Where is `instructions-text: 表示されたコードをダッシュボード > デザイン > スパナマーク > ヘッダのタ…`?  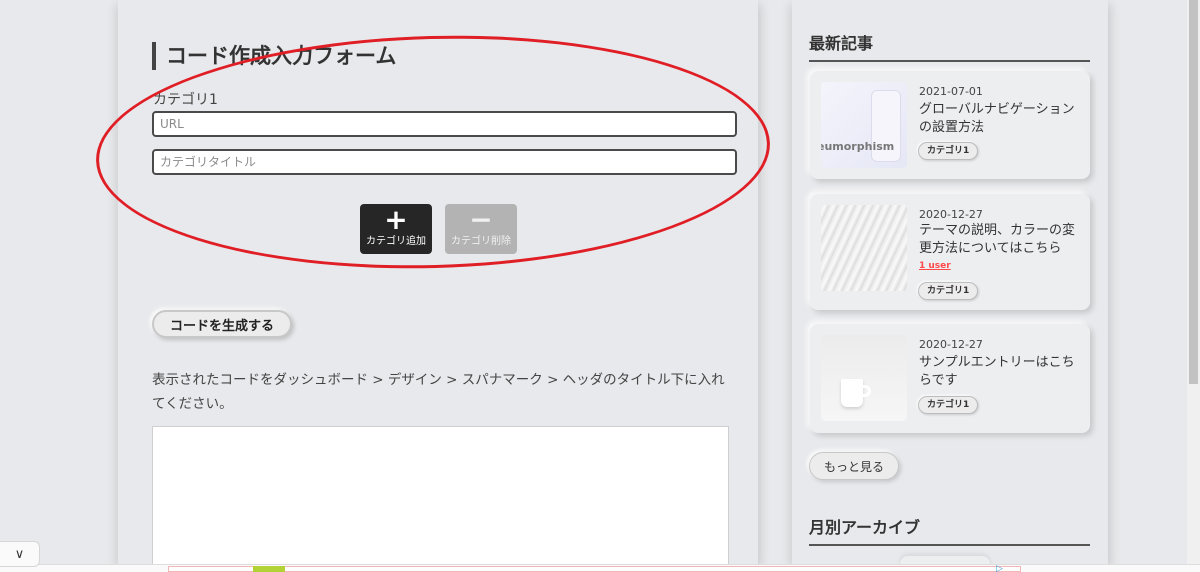
instructions-text: 表示されたコードをダッシュボード > デザイン > スパナマーク > ヘッダのタ… is located at coordinates (438, 392).